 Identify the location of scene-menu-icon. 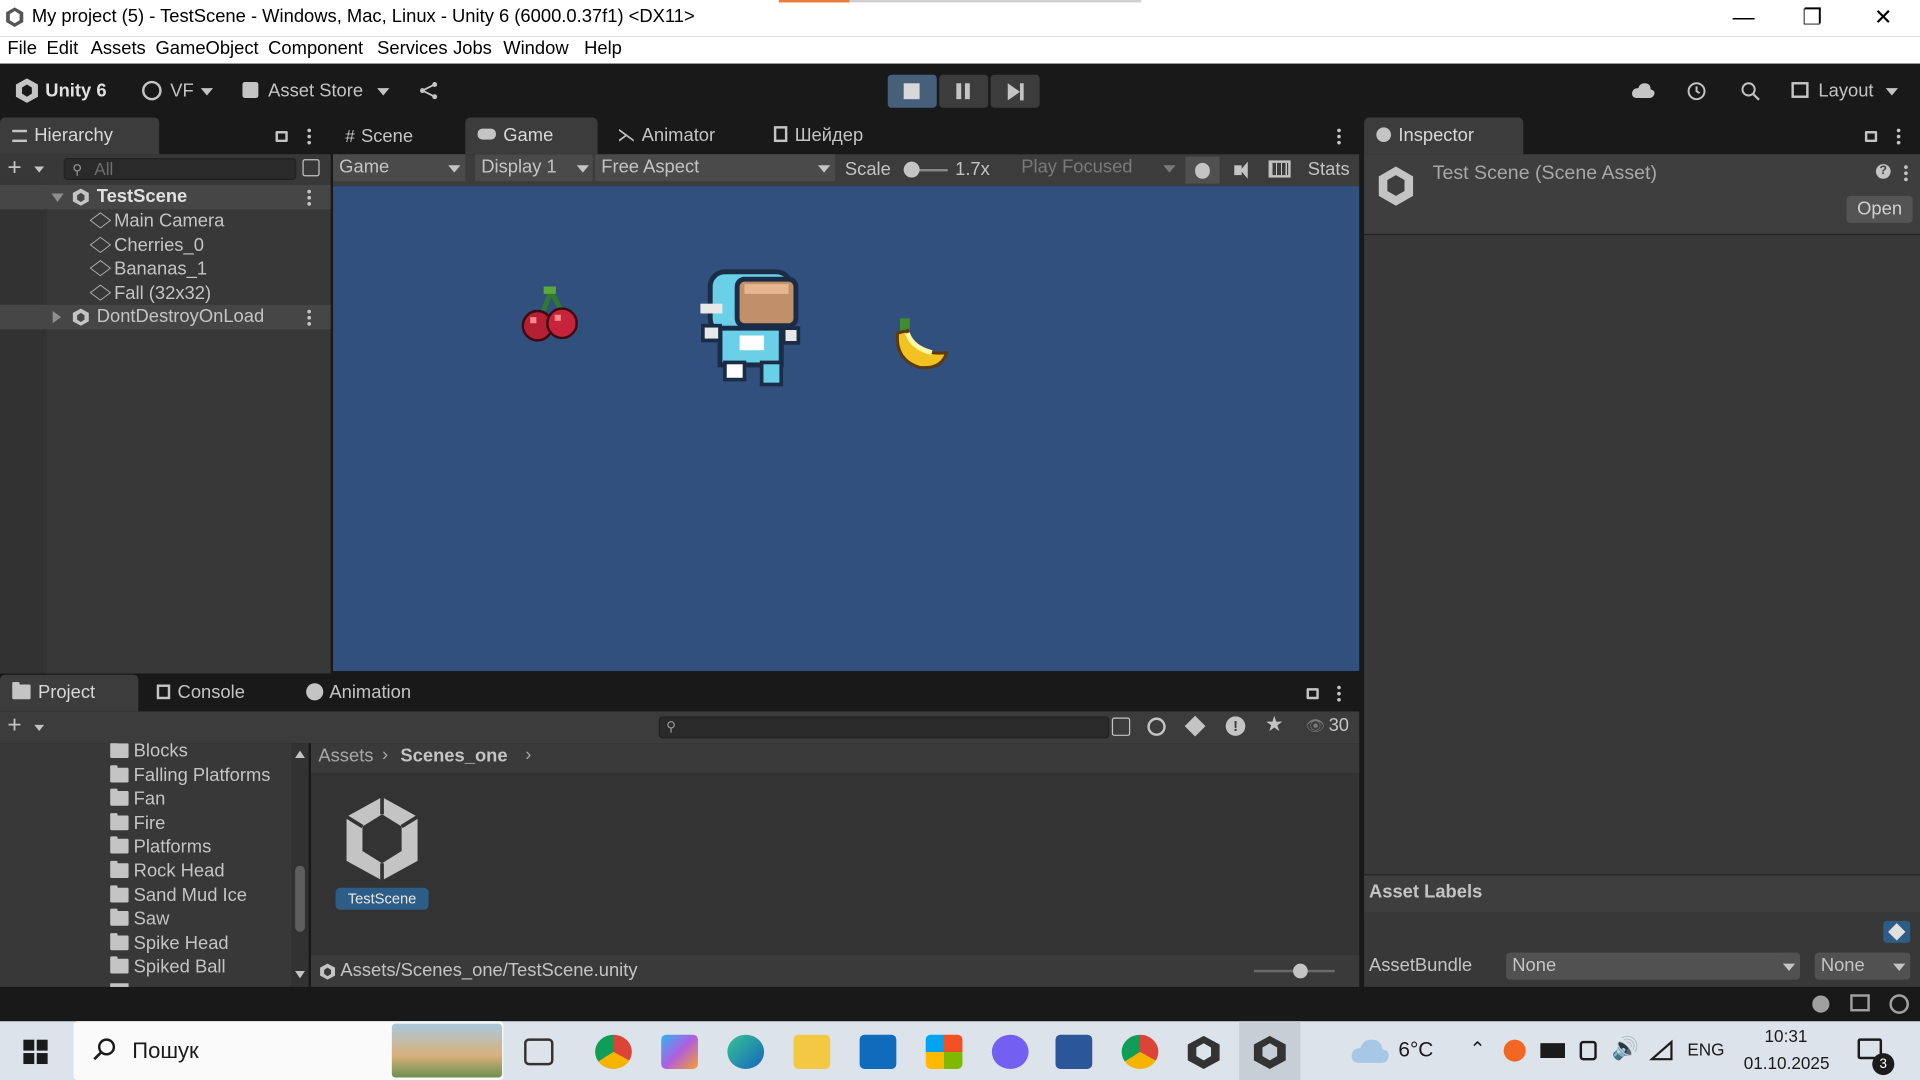
(309, 198).